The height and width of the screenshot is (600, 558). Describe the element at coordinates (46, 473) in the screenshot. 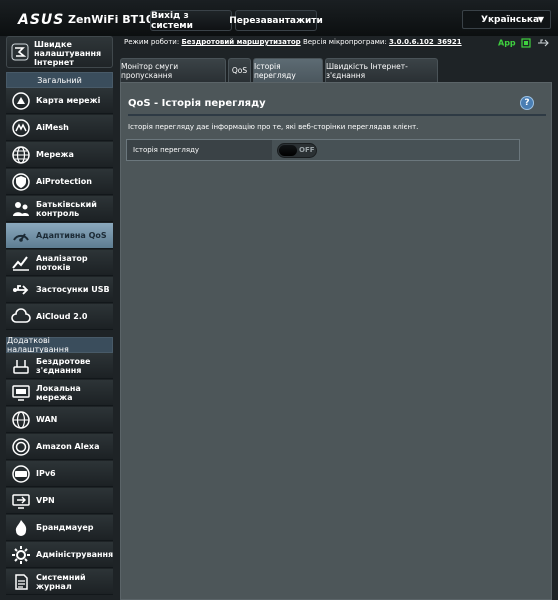

I see `sidebar-item-label: IPv6` at that location.